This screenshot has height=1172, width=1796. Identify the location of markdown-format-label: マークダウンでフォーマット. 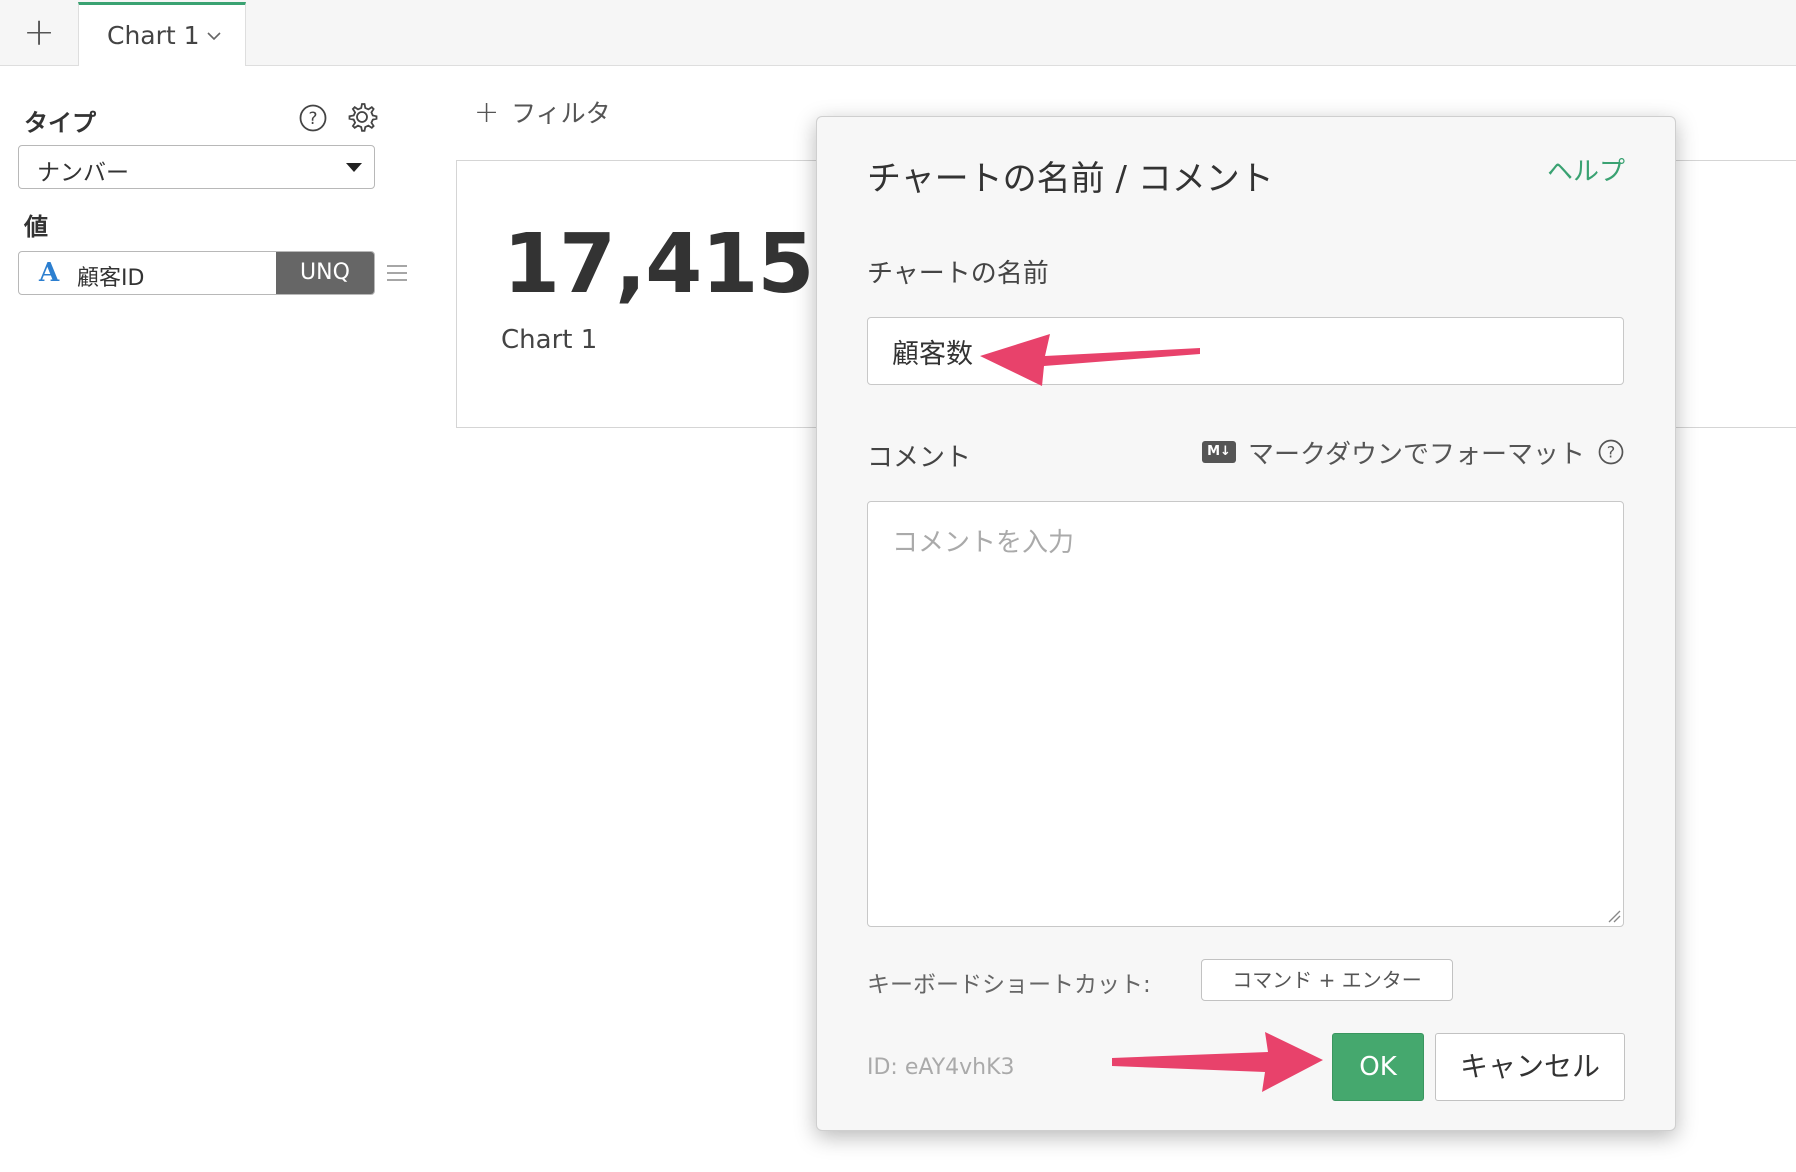
(1416, 454).